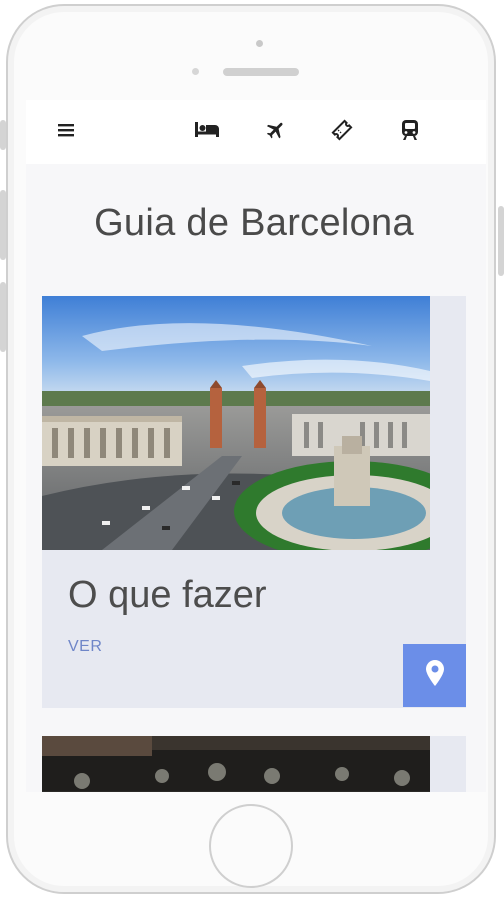 This screenshot has height=900, width=504. I want to click on menu-icon, so click(66, 130).